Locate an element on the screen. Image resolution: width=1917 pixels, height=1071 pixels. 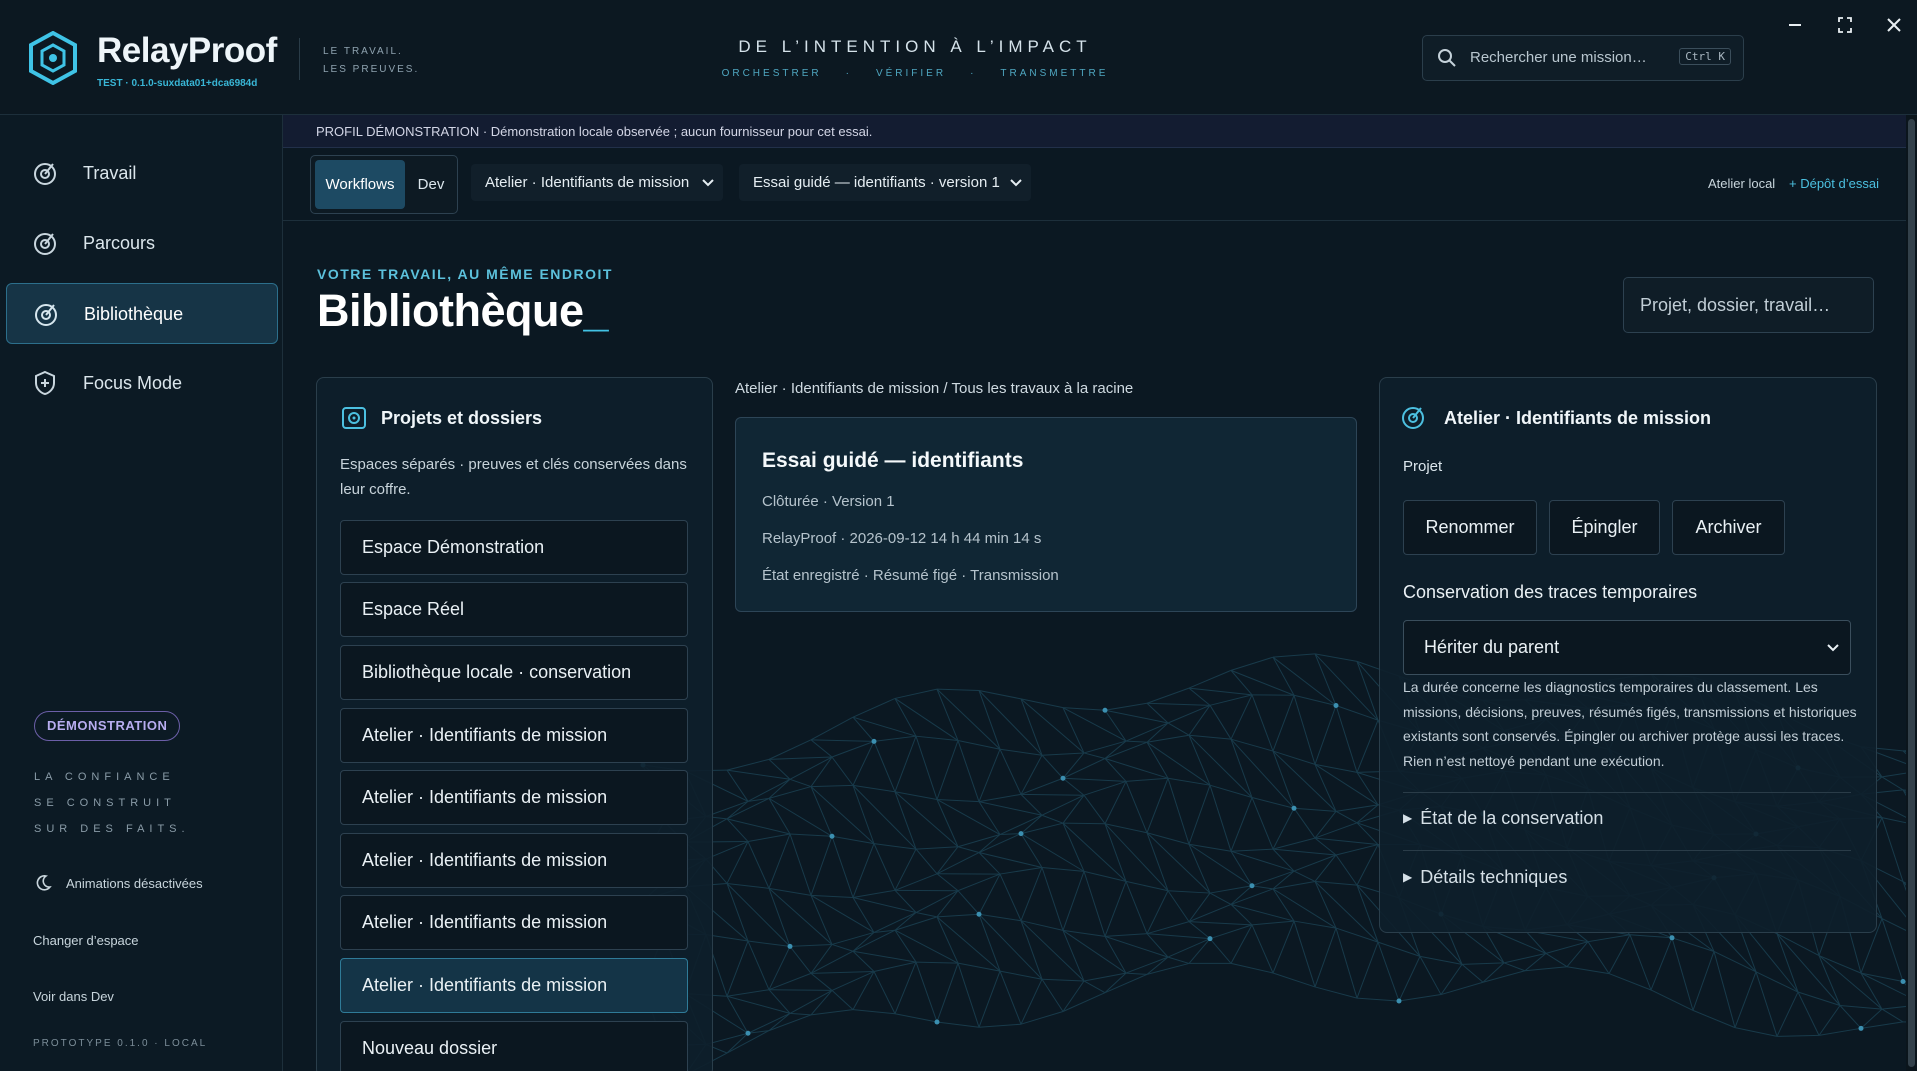
panel-title: Projets et dossiers is located at coordinates (462, 418).